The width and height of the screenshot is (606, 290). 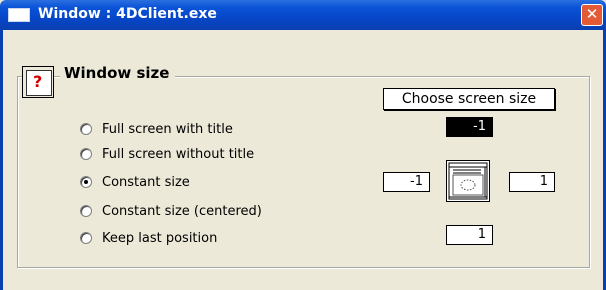 What do you see at coordinates (469, 235) in the screenshot?
I see `last-position-field: 1` at bounding box center [469, 235].